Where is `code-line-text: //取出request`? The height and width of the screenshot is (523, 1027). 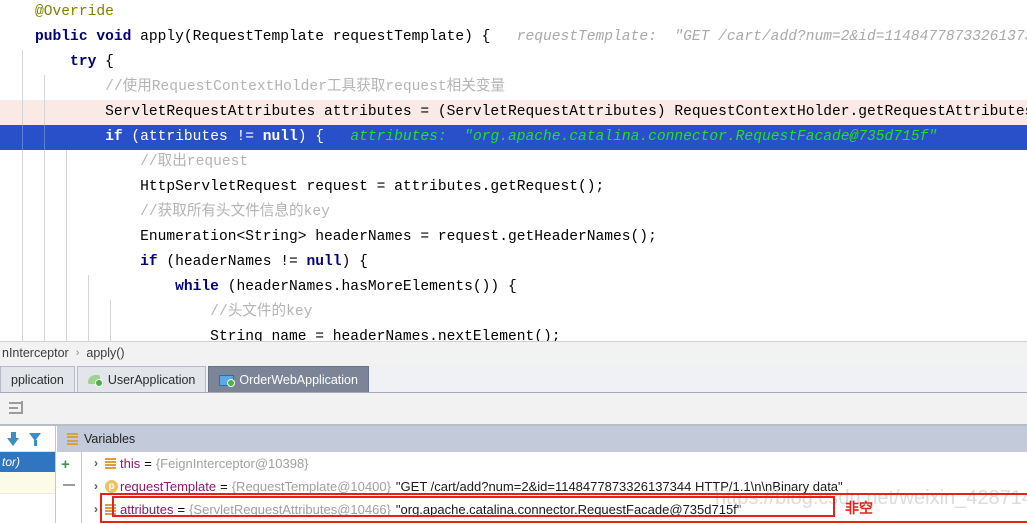
code-line-text: //取出request is located at coordinates (124, 162).